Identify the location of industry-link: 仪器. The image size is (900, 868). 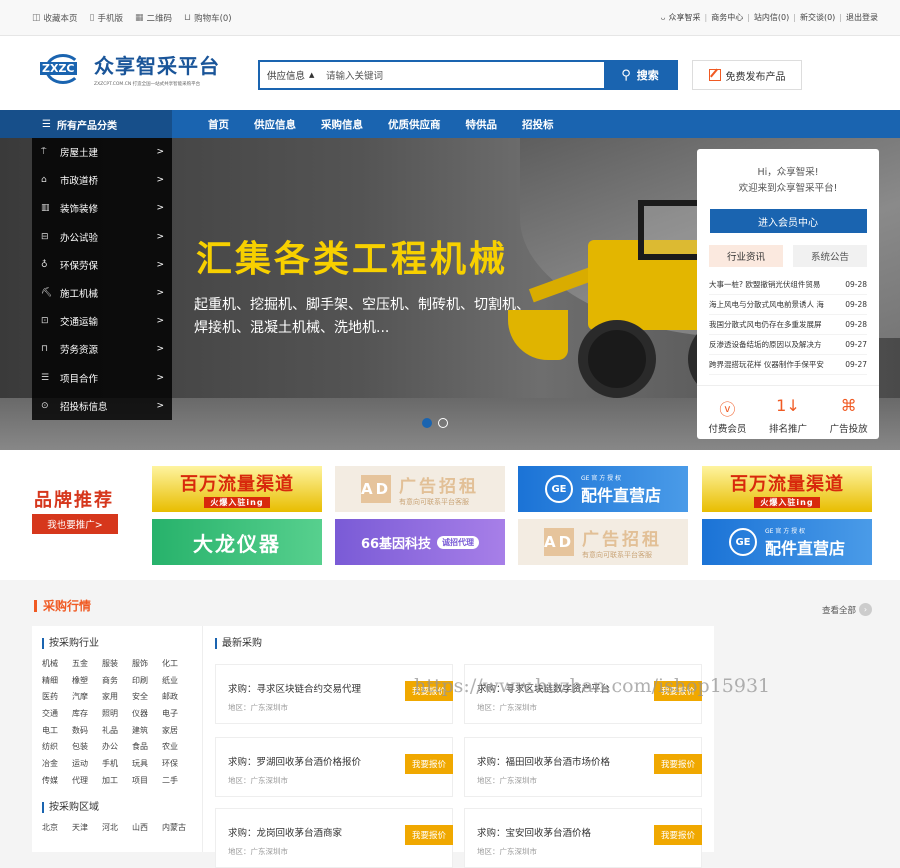
(147, 716).